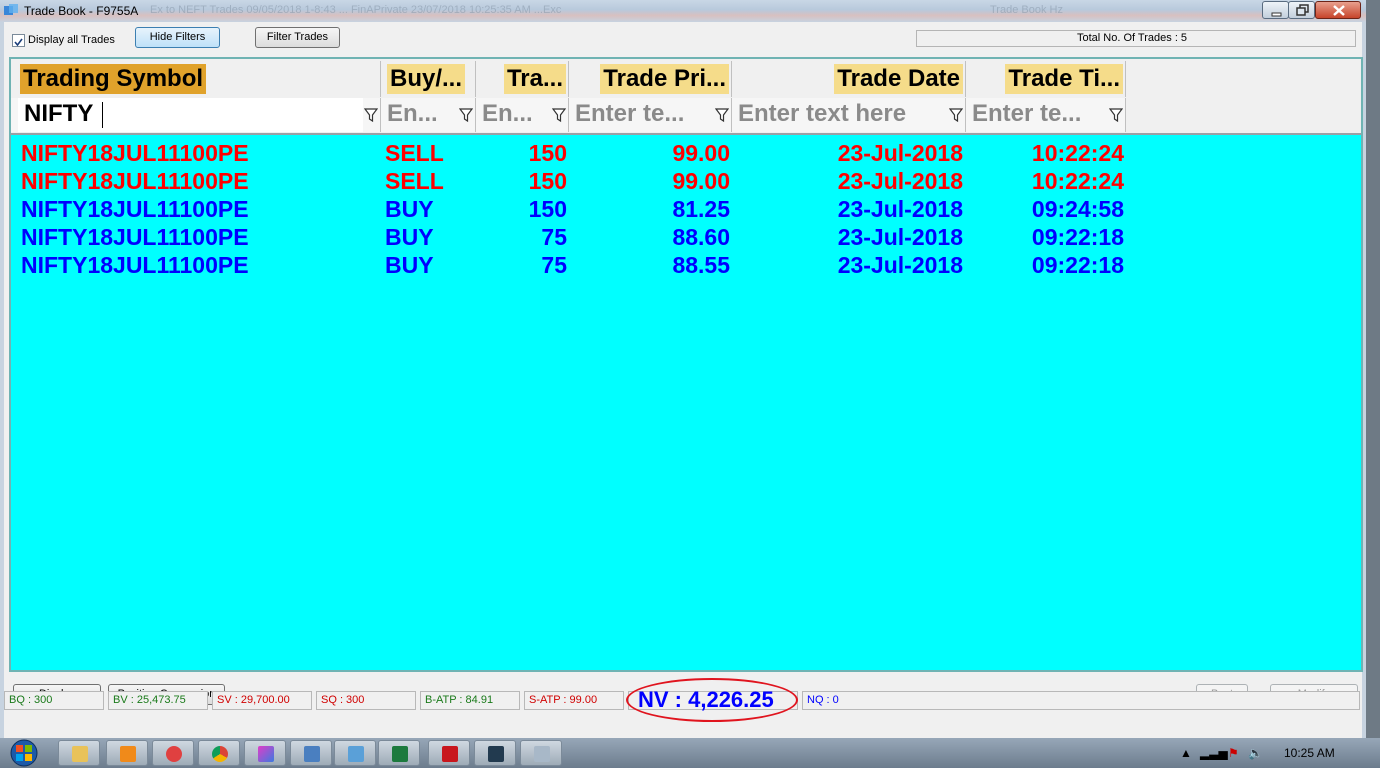  I want to click on taskbar-calculator, so click(541, 753).